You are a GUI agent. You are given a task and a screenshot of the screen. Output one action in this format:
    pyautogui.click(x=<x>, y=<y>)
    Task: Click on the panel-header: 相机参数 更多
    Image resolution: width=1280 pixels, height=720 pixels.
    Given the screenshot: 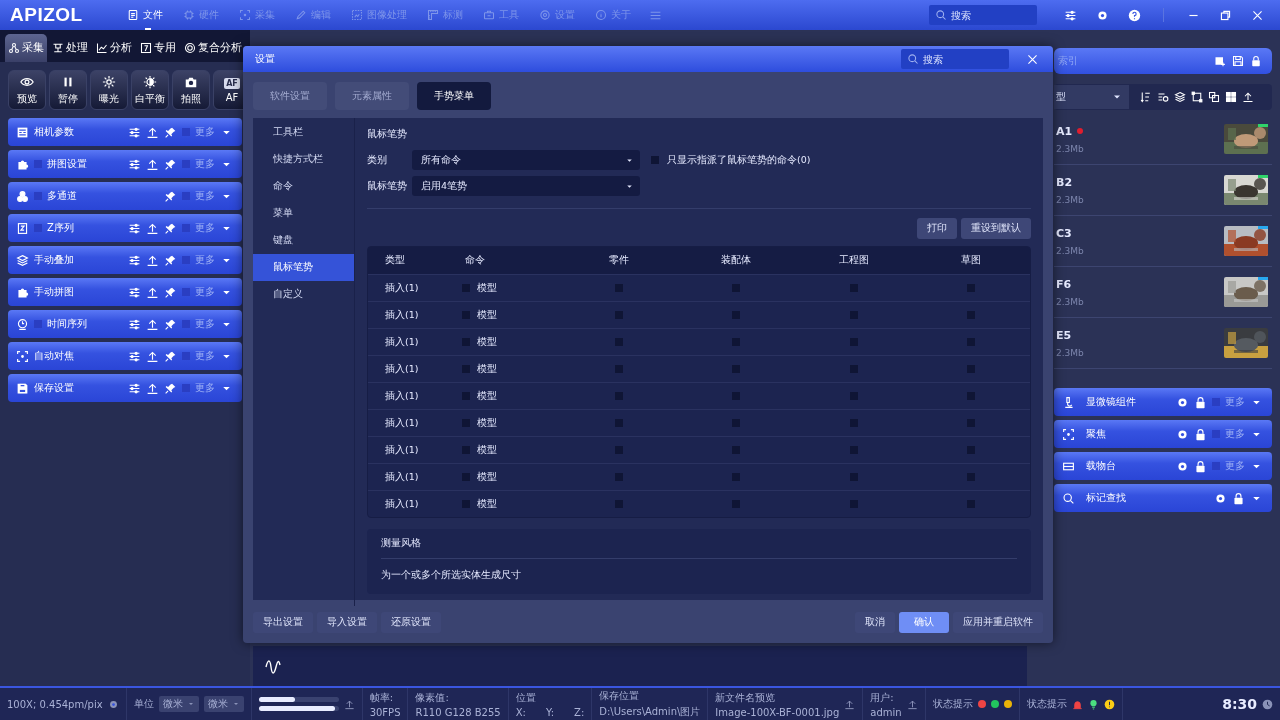 What is the action you would take?
    pyautogui.click(x=125, y=132)
    